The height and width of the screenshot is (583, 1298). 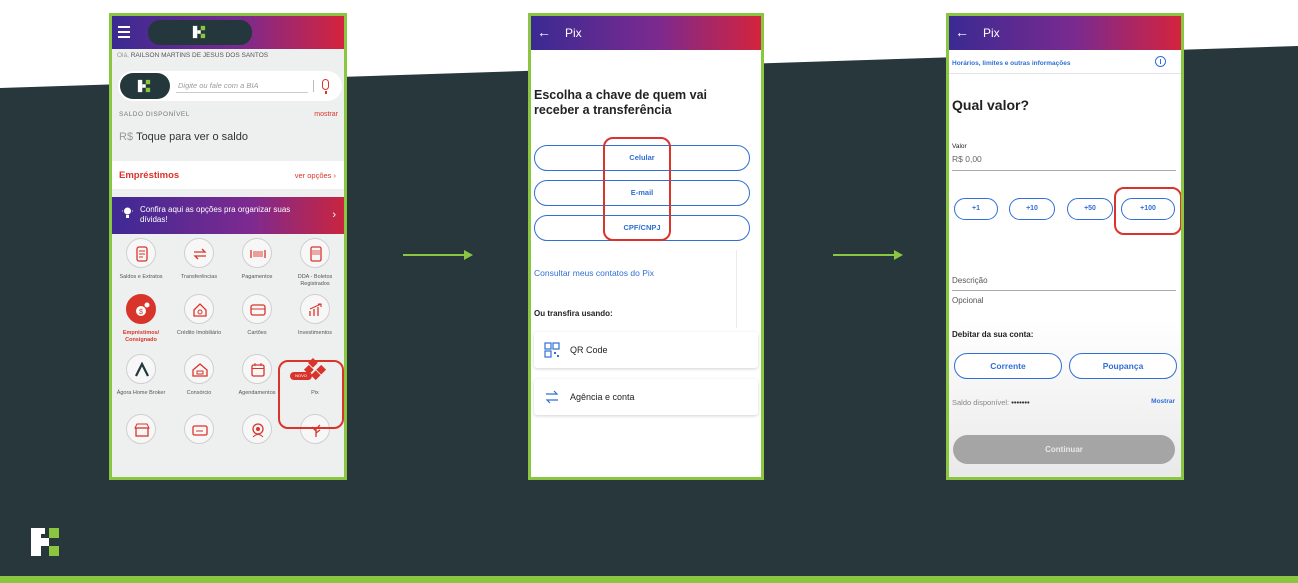 I want to click on bottom-green-bar, so click(x=649, y=579).